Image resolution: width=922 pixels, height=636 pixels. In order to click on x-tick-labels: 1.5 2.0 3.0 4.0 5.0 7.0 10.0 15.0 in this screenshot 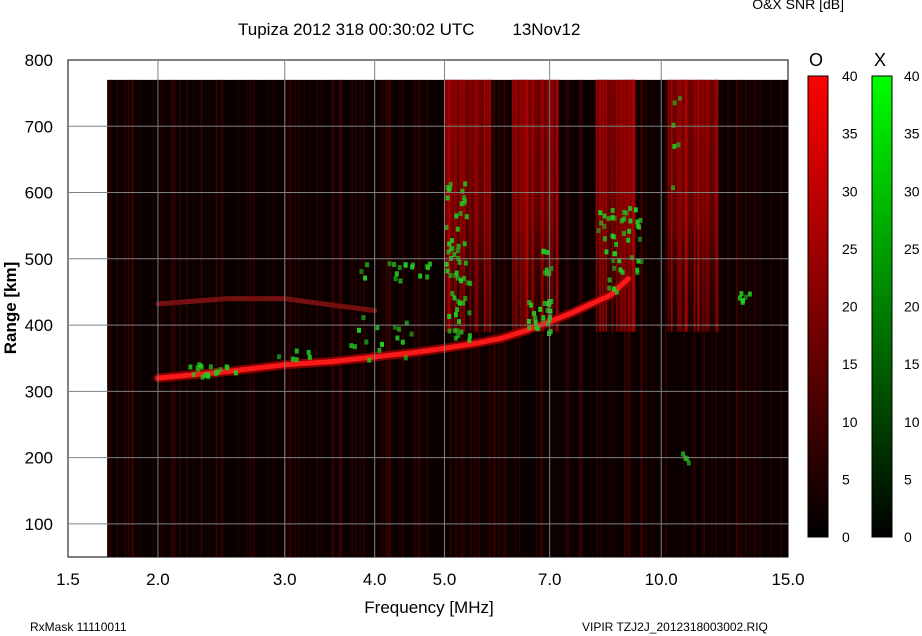, I will do `click(430, 579)`.